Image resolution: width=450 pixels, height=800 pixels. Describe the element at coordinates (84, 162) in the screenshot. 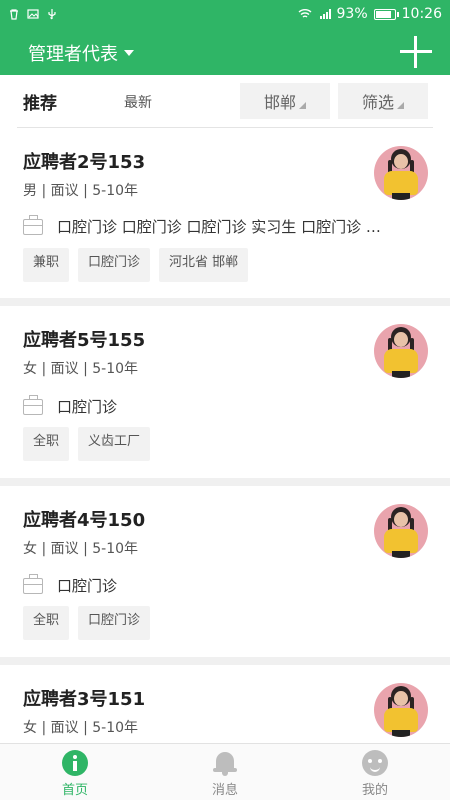

I see `candidate-name: 应聘者2号153` at that location.